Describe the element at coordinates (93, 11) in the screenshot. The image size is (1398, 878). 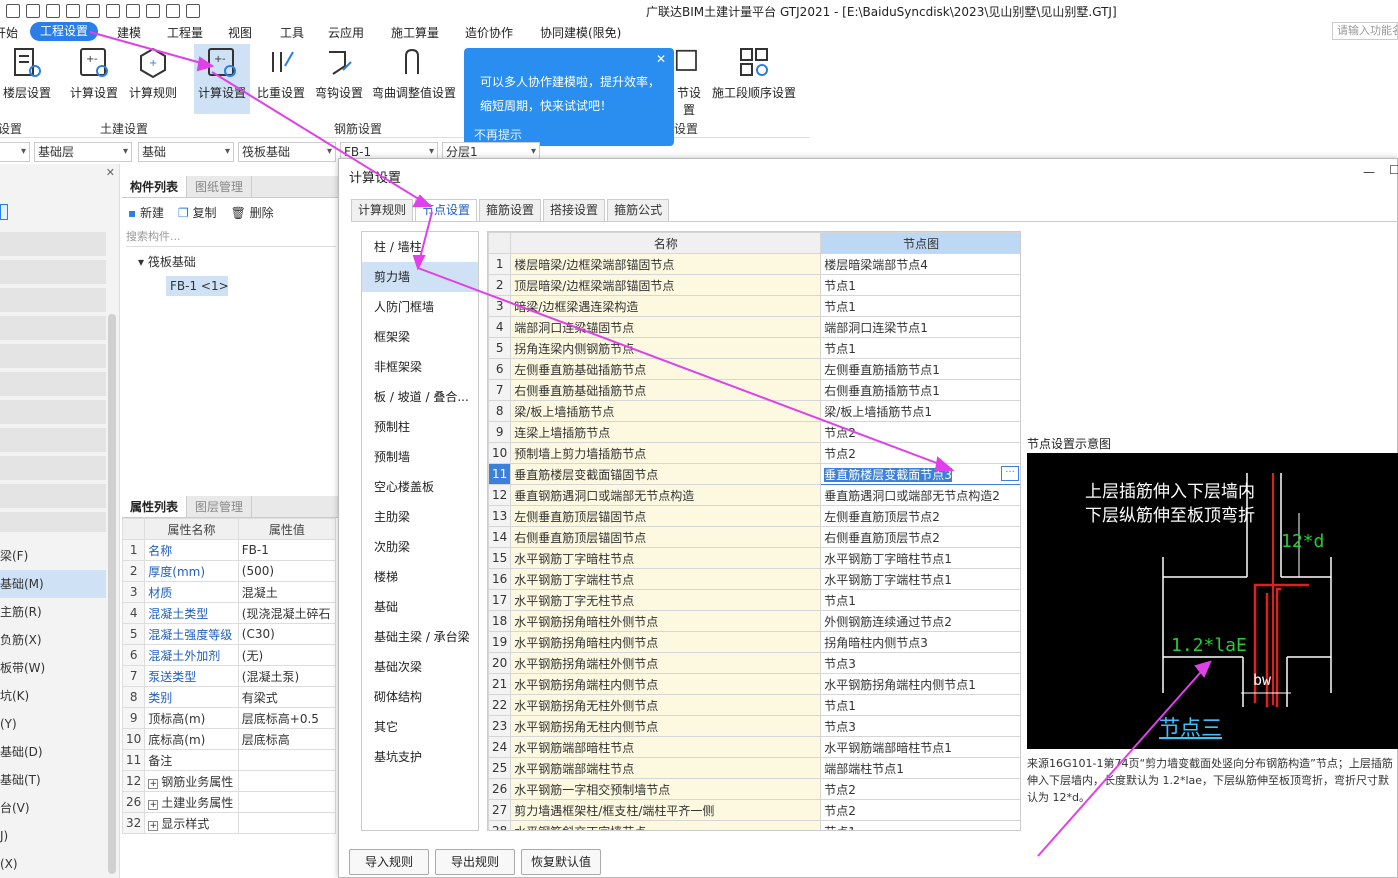
I see `redo-icon` at that location.